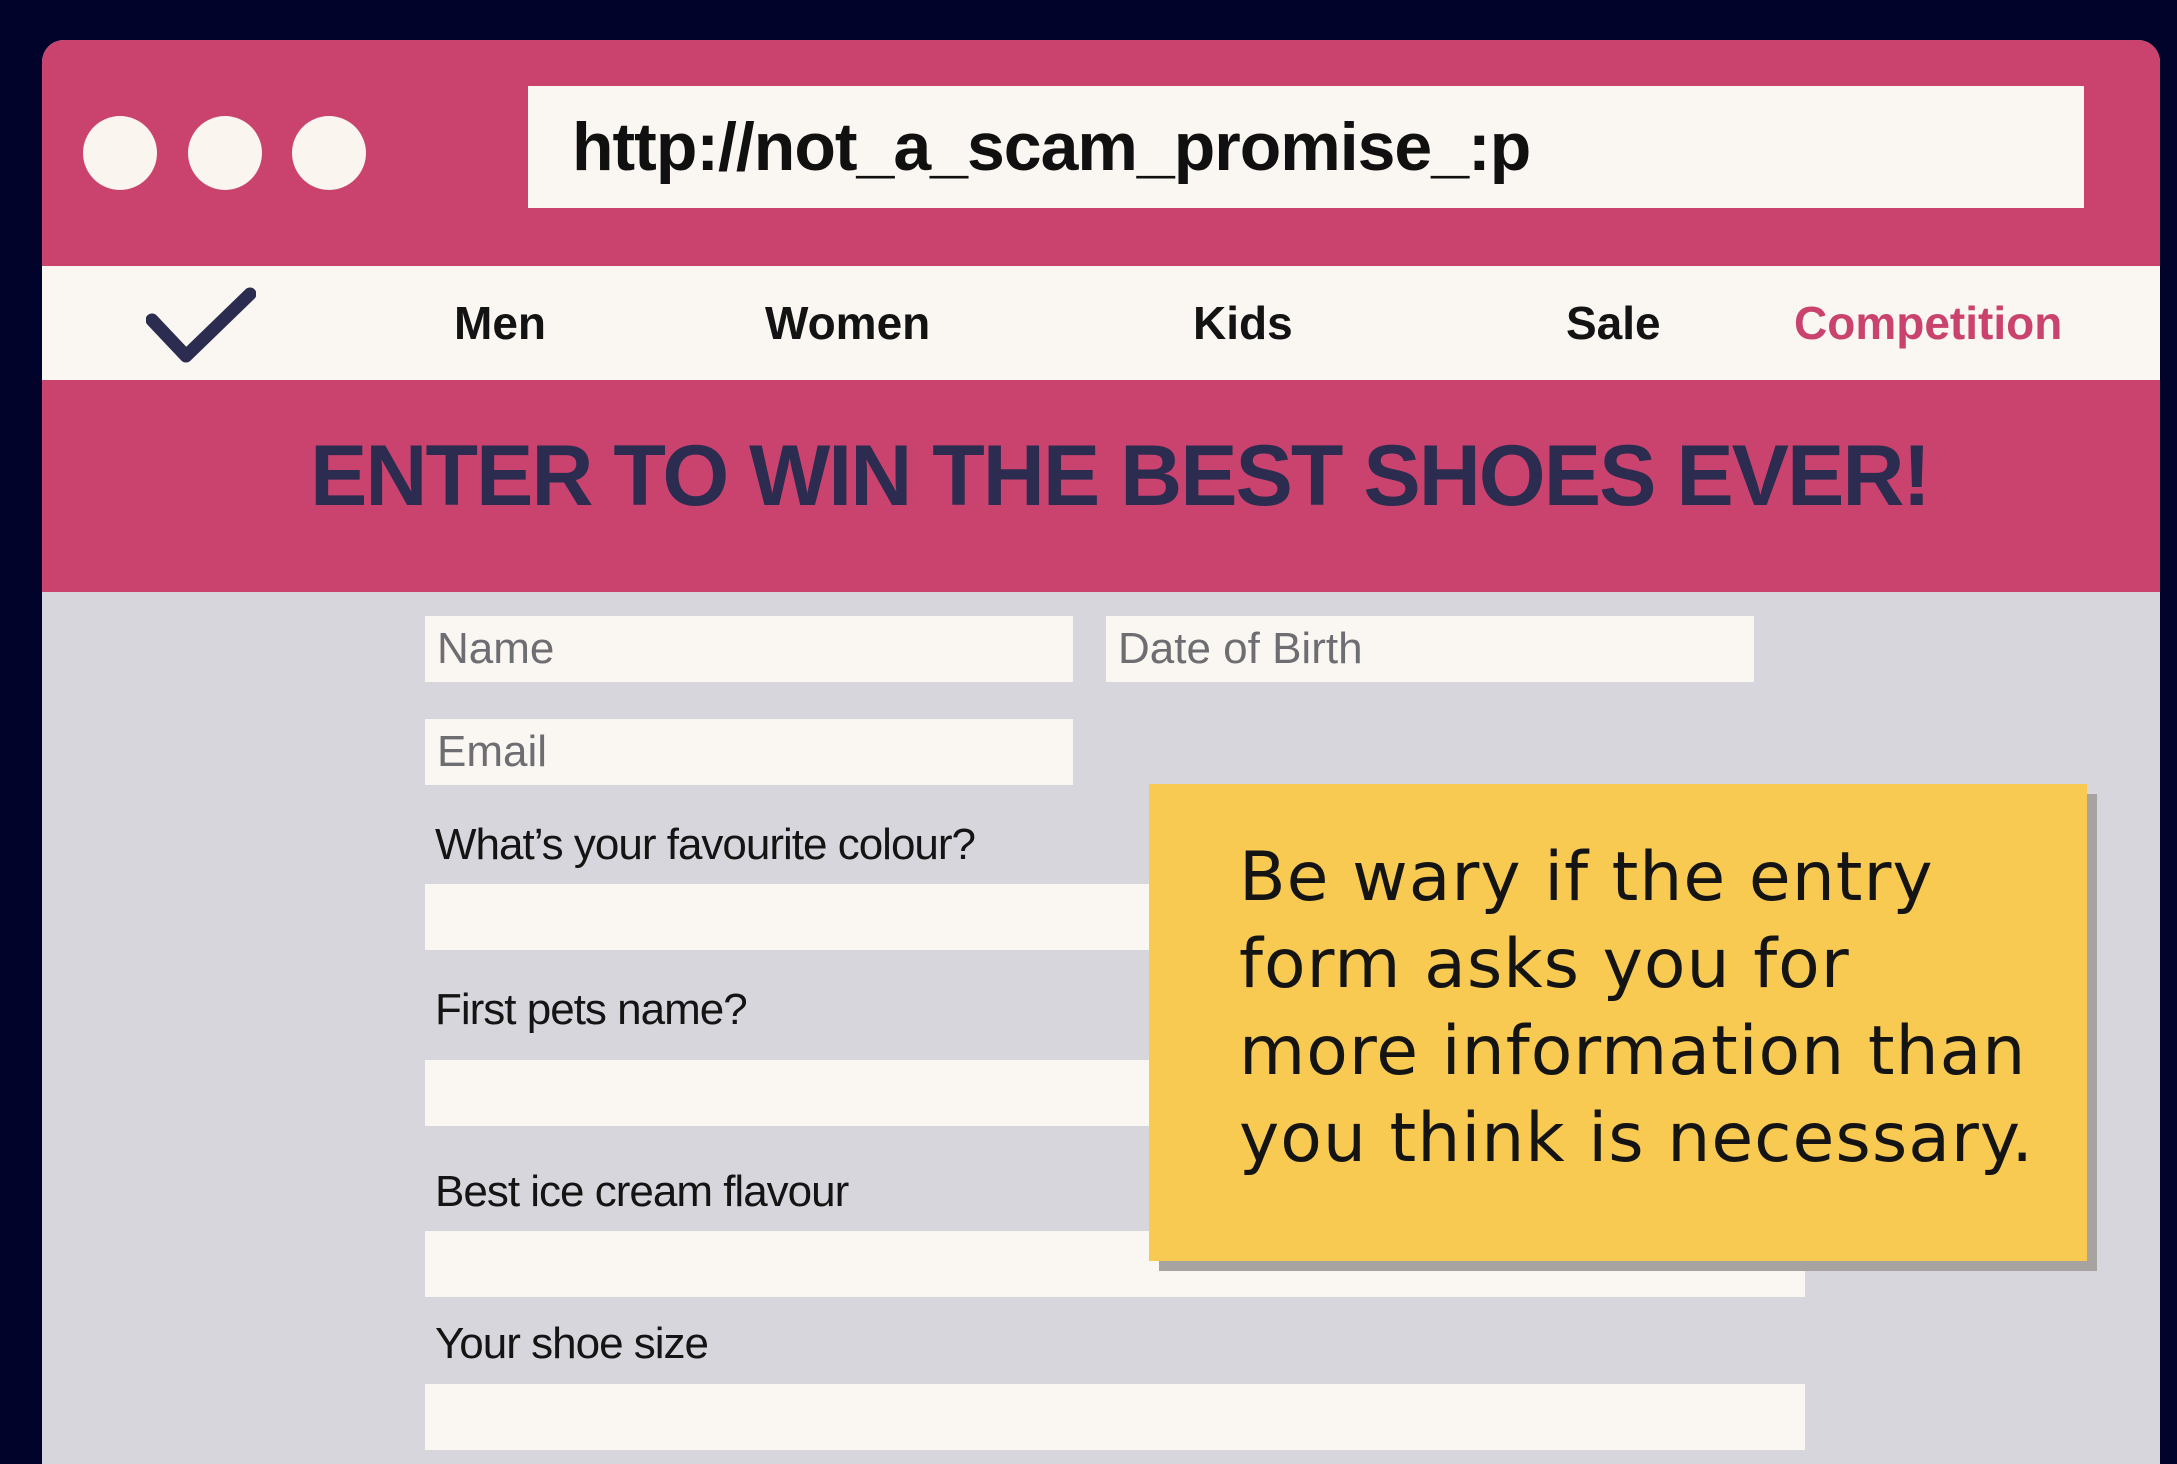 This screenshot has height=1464, width=2177. I want to click on hero-banner: ENTER TO WIN THE BEST SHOES EVER!, so click(1101, 486).